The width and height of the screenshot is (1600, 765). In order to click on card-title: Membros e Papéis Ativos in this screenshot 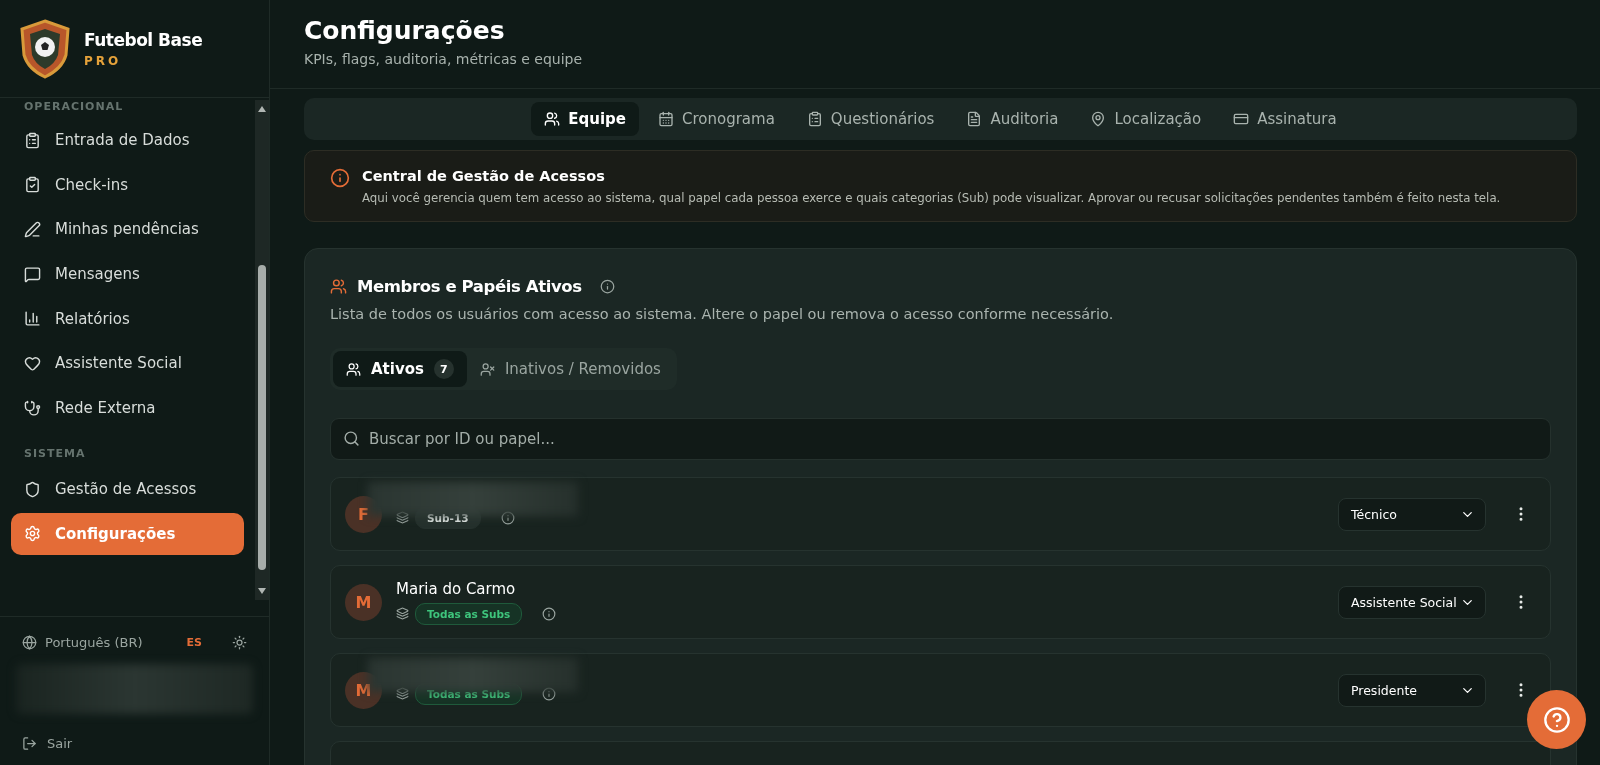, I will do `click(469, 286)`.